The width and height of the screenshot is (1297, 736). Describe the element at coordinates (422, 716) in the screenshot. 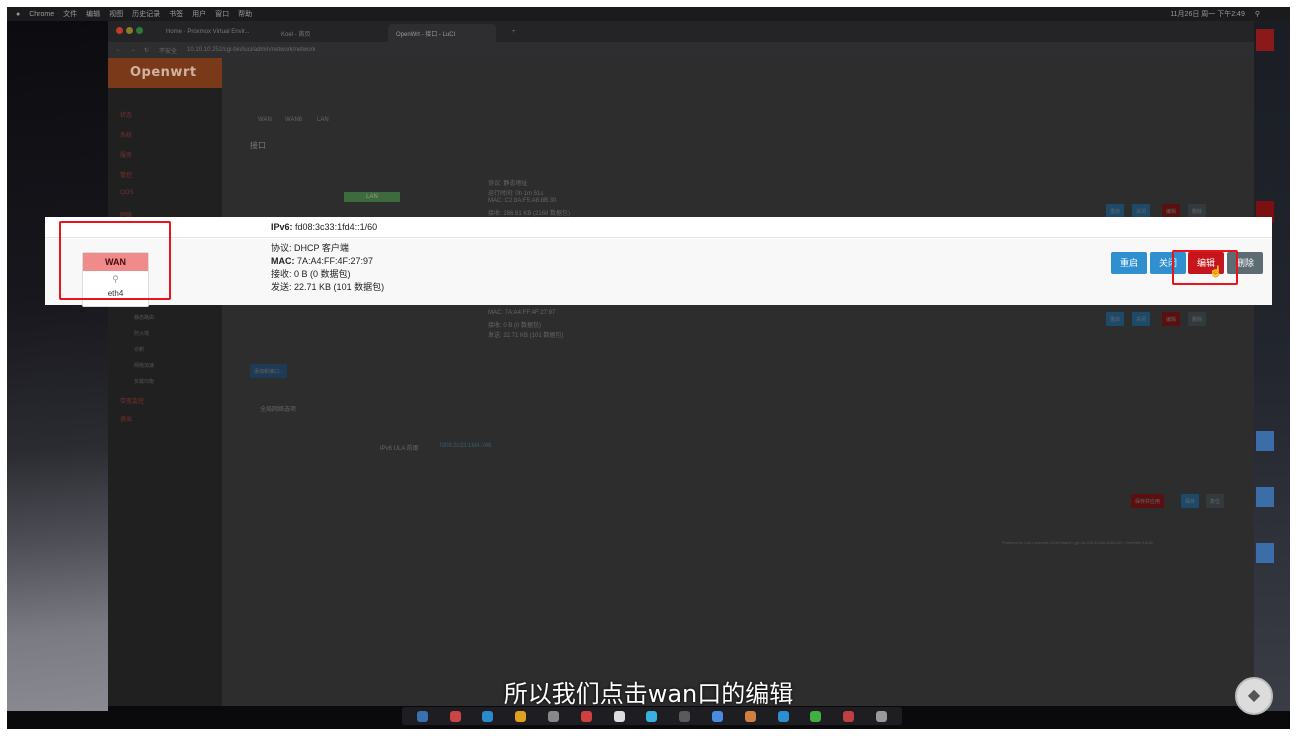

I see `finder-icon` at that location.